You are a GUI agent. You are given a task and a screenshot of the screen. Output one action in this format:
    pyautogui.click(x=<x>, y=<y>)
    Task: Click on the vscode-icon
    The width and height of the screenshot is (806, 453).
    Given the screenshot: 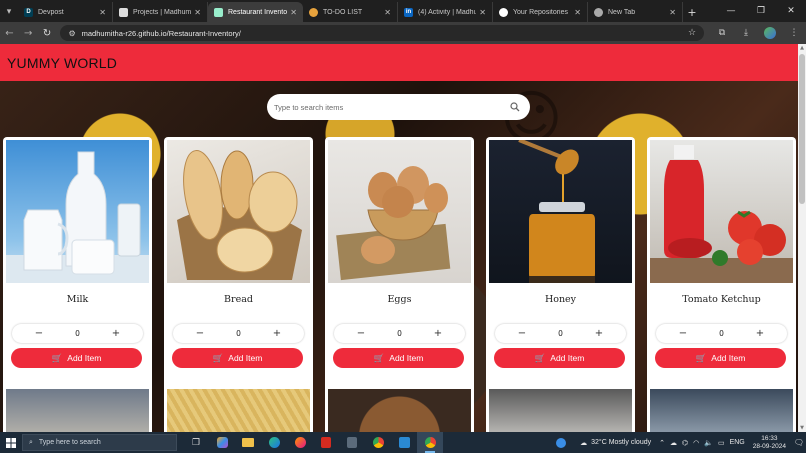 What is the action you would take?
    pyautogui.click(x=404, y=442)
    